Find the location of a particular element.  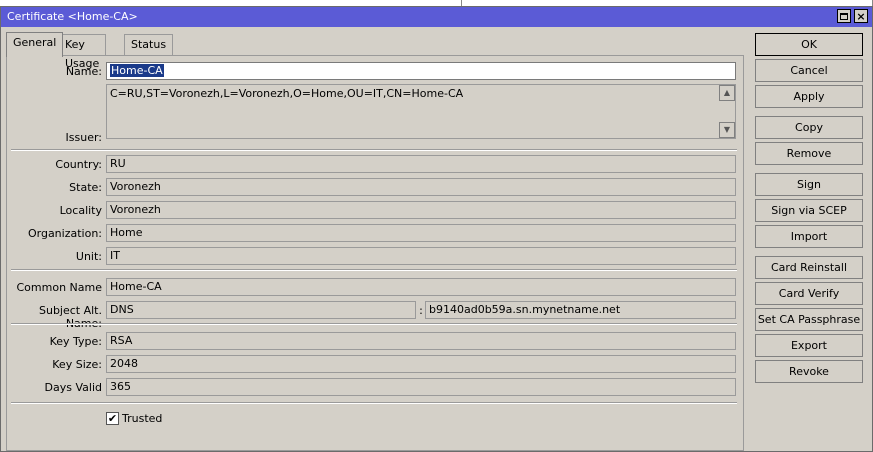

revoke-button: Revoke is located at coordinates (809, 371).